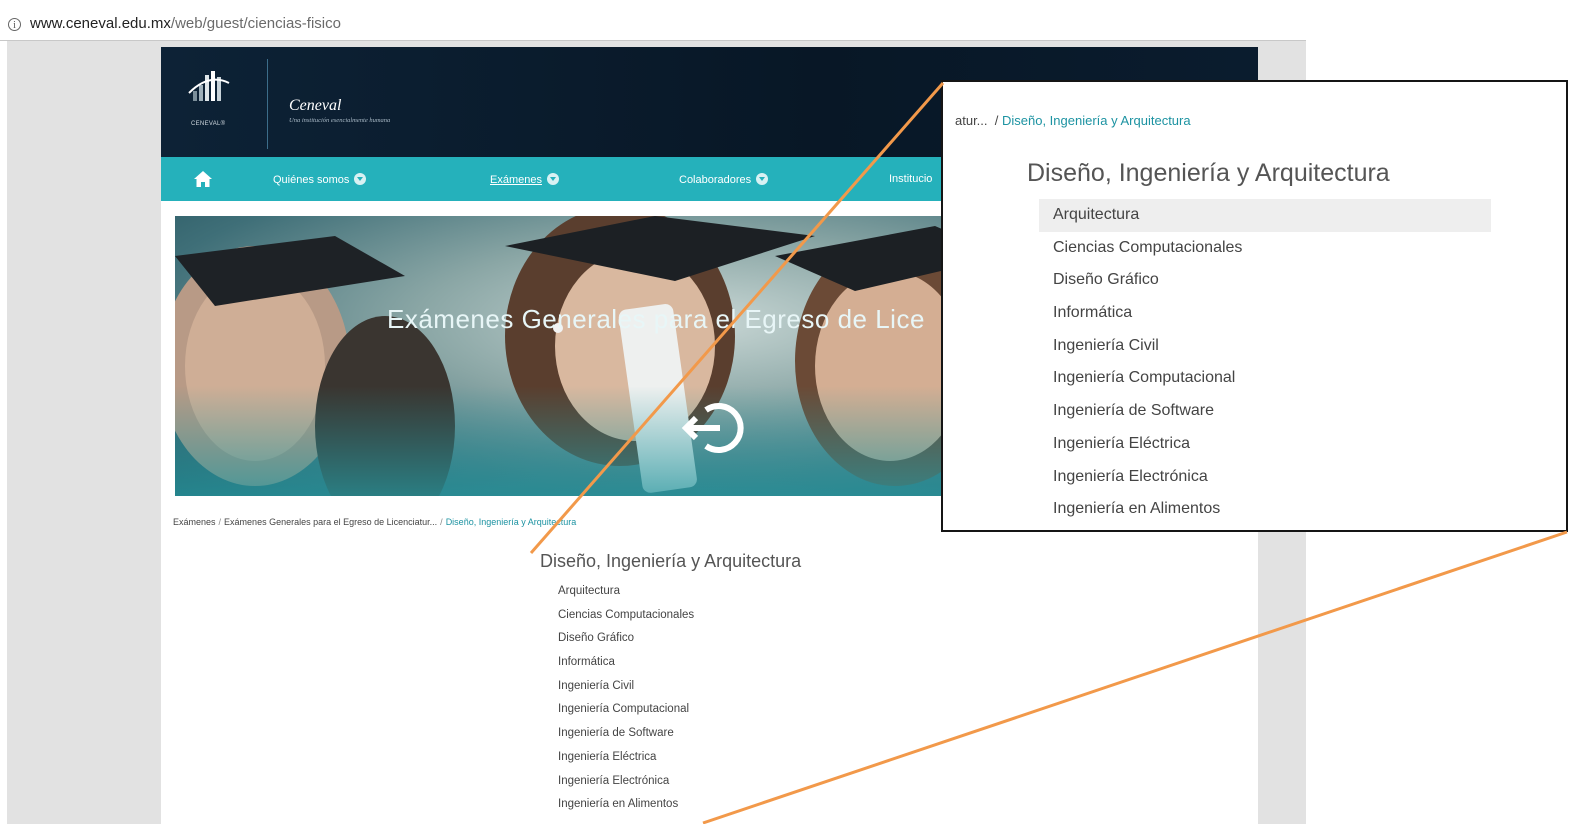 This screenshot has height=824, width=1587. What do you see at coordinates (203, 179) in the screenshot?
I see `home-icon` at bounding box center [203, 179].